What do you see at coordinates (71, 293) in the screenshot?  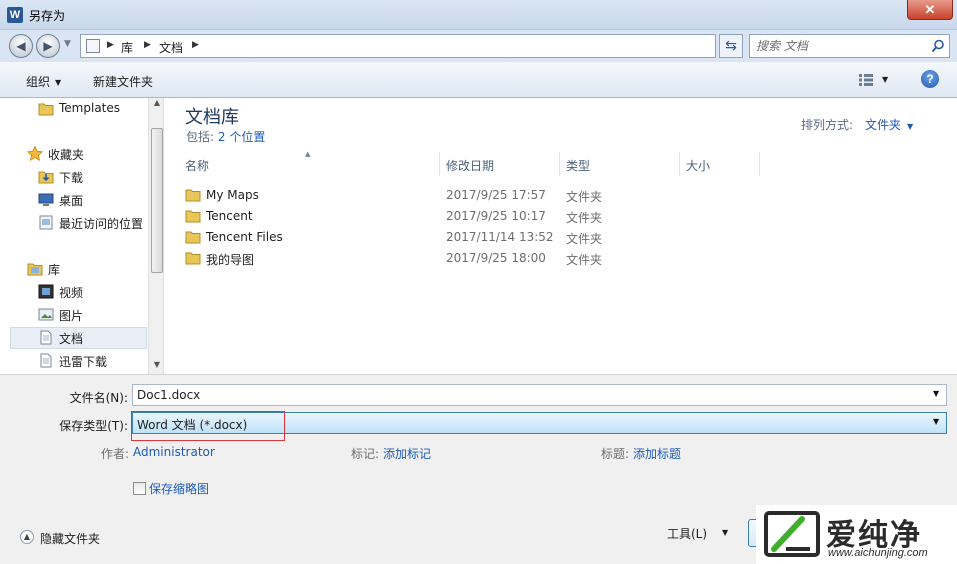 I see `sidebar-item-label: 视频` at bounding box center [71, 293].